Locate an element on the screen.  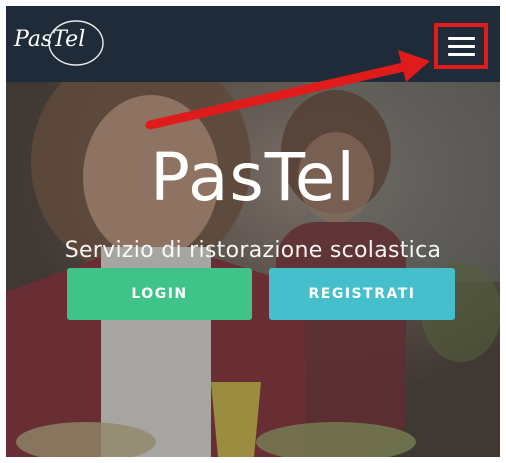
hero-title: PasTel is located at coordinates (253, 177).